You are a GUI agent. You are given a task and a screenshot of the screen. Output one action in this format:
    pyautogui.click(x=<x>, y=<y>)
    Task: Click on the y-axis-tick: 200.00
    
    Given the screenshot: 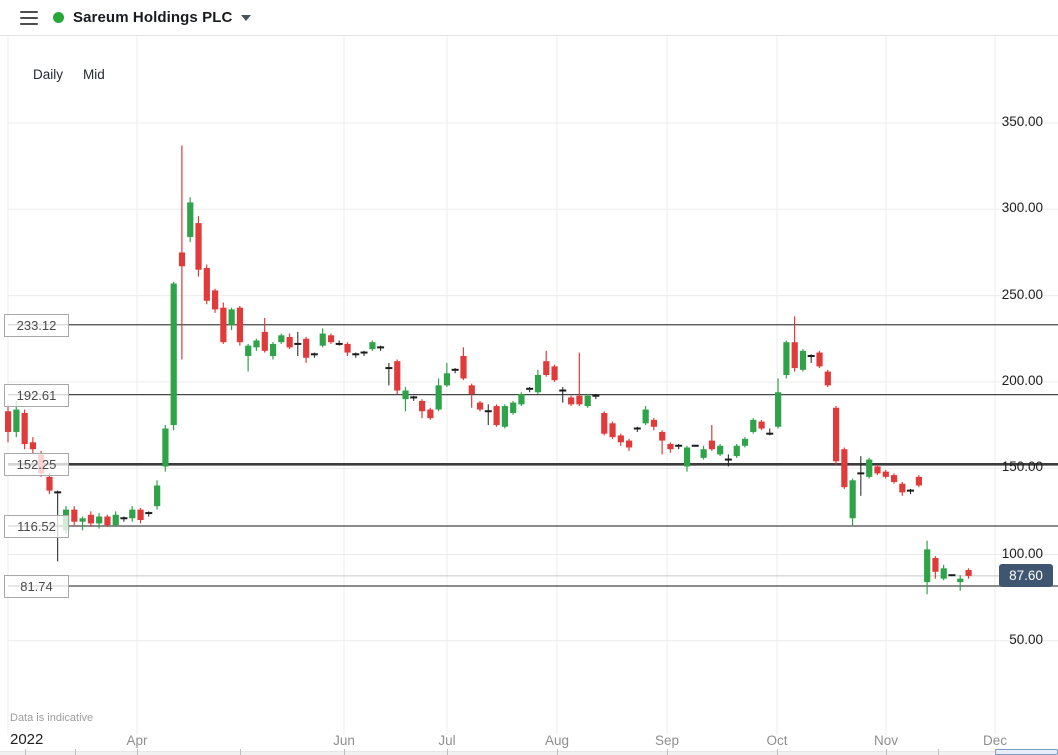 What is the action you would take?
    pyautogui.click(x=1022, y=380)
    